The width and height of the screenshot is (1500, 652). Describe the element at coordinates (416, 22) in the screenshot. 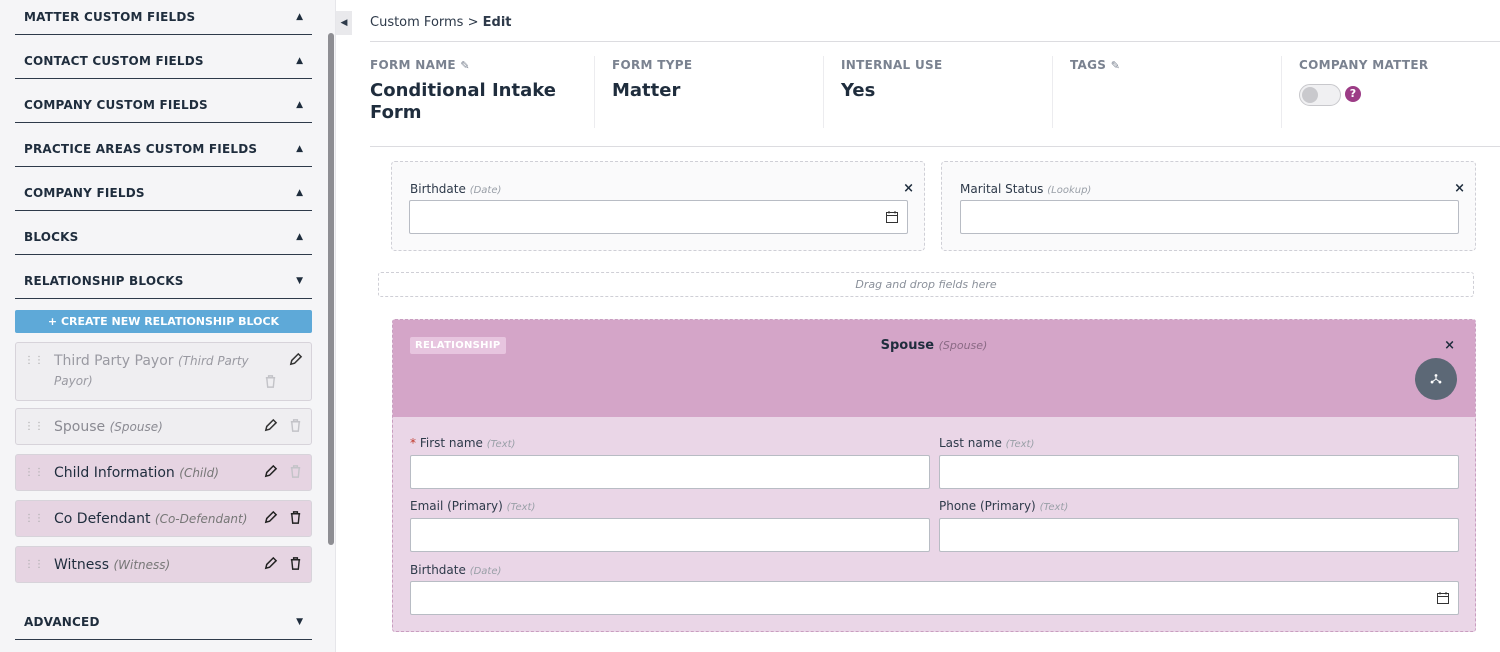

I see `breadcrumb-parent-link: Custom Forms` at that location.